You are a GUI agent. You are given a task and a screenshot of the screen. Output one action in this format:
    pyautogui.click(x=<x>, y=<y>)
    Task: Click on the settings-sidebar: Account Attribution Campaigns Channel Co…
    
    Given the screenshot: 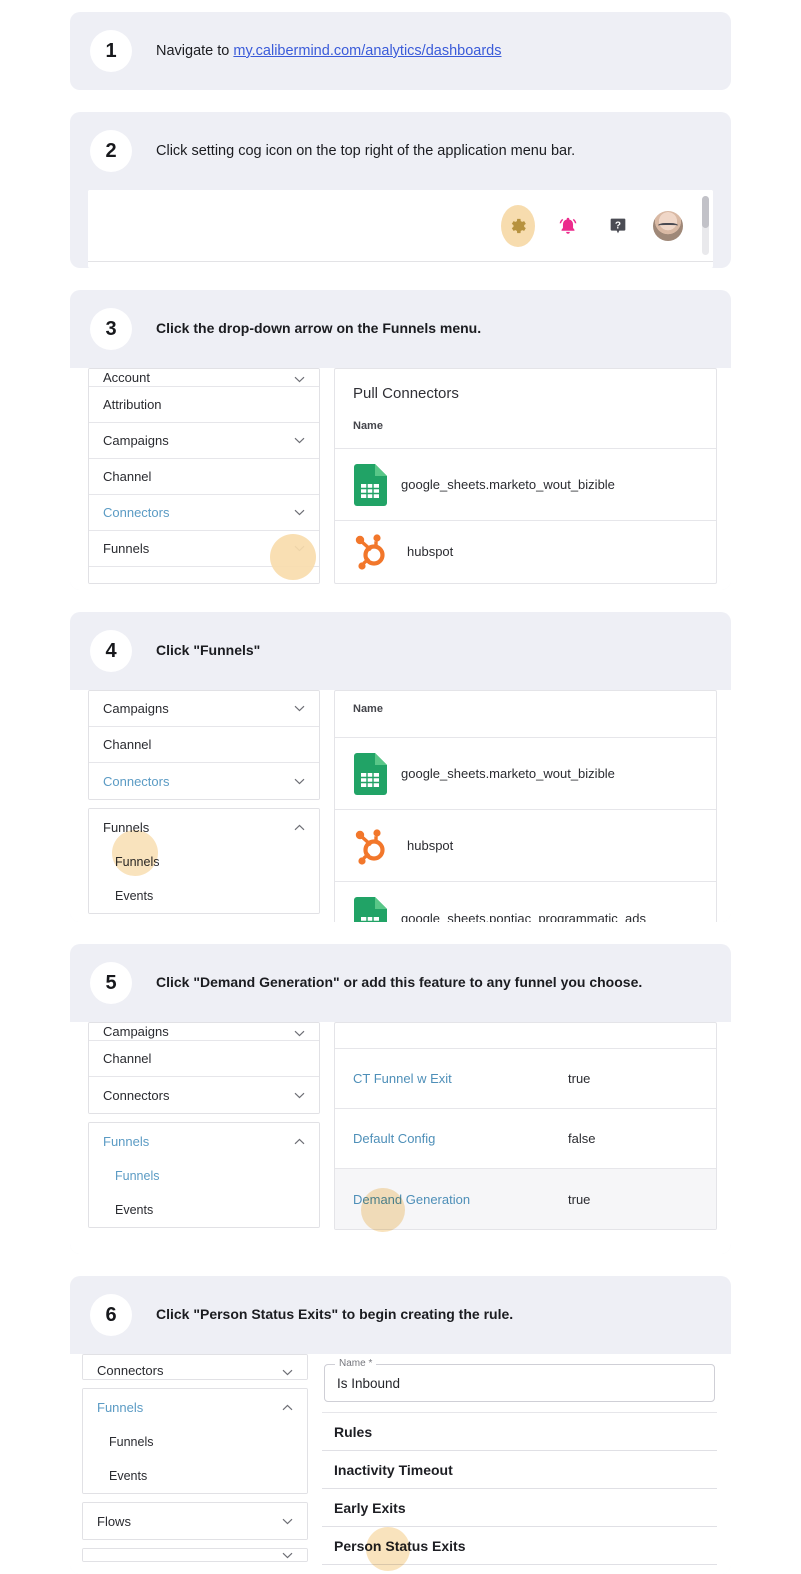 What is the action you would take?
    pyautogui.click(x=204, y=476)
    